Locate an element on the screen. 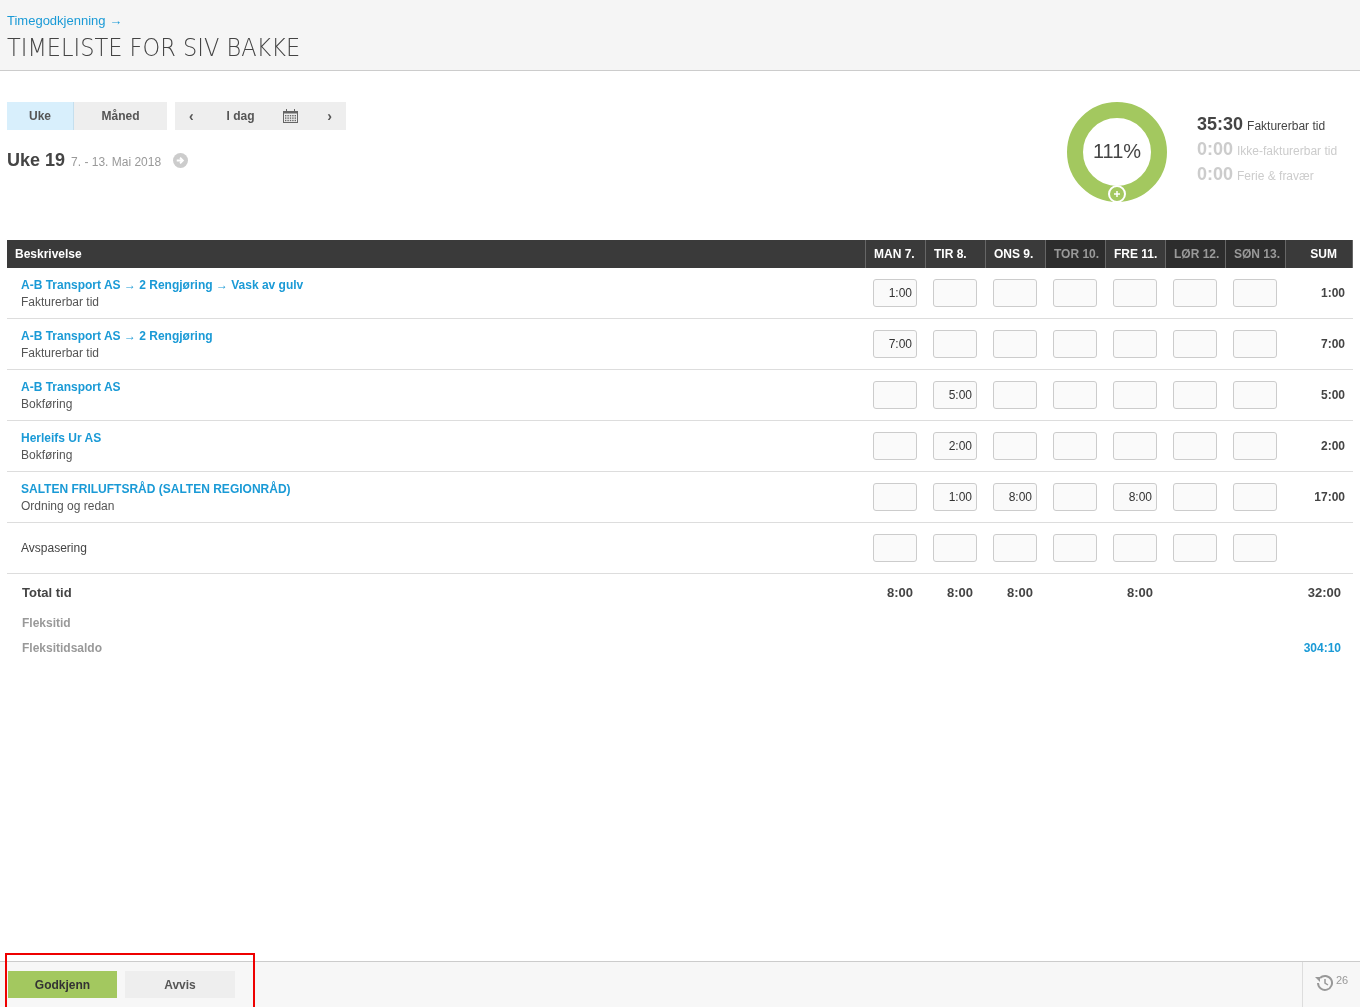 This screenshot has width=1360, height=1007. percent-label: 111% is located at coordinates (1117, 151).